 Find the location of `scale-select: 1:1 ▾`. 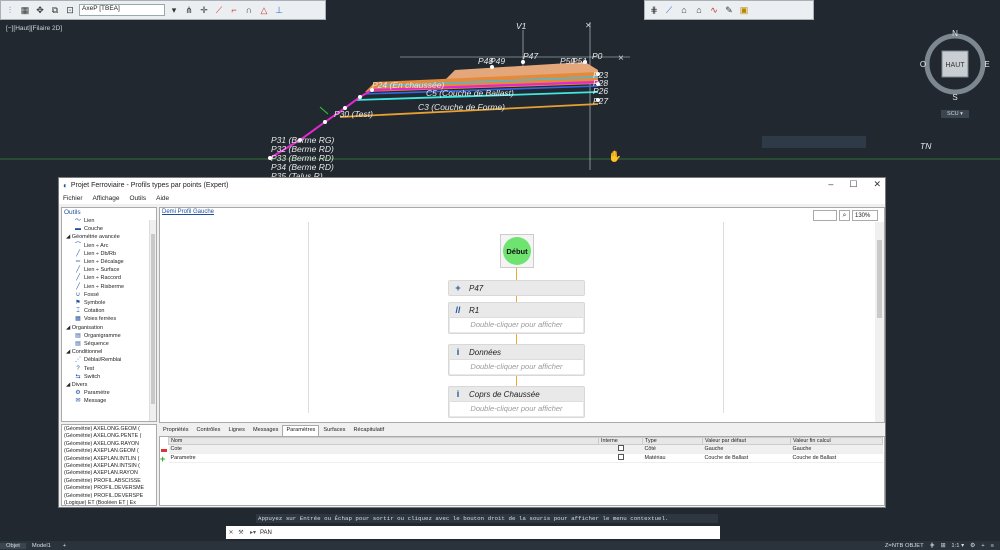

scale-select: 1:1 ▾ is located at coordinates (960, 546).